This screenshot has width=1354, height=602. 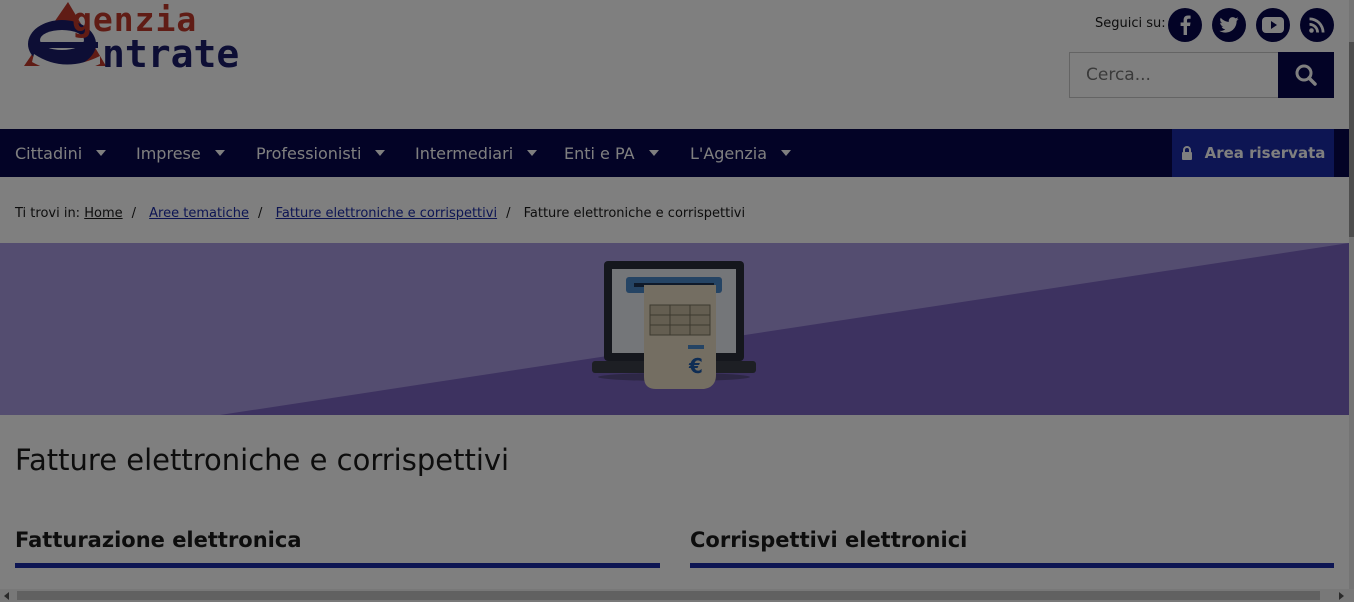 What do you see at coordinates (6, 596) in the screenshot?
I see `scroll-left-arrow-icon` at bounding box center [6, 596].